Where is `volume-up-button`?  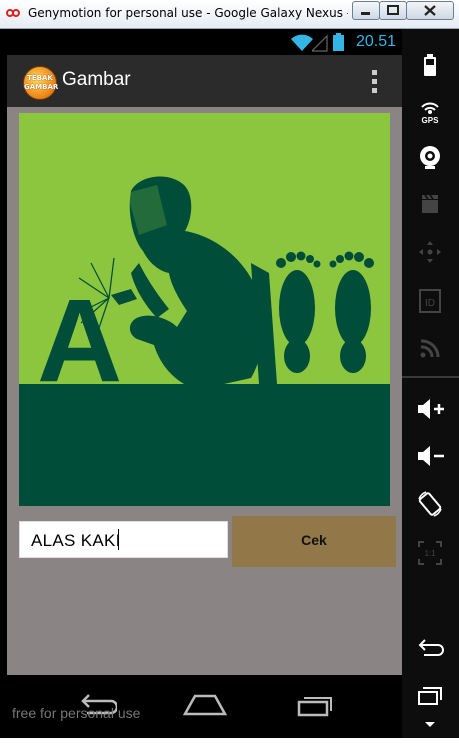
volume-up-button is located at coordinates (430, 409).